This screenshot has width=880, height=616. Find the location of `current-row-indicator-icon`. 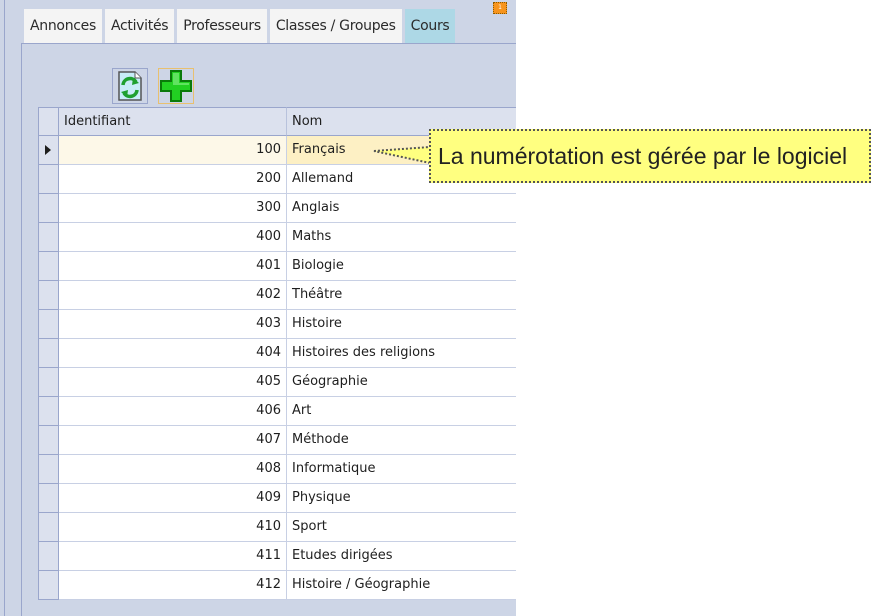

current-row-indicator-icon is located at coordinates (48, 150).